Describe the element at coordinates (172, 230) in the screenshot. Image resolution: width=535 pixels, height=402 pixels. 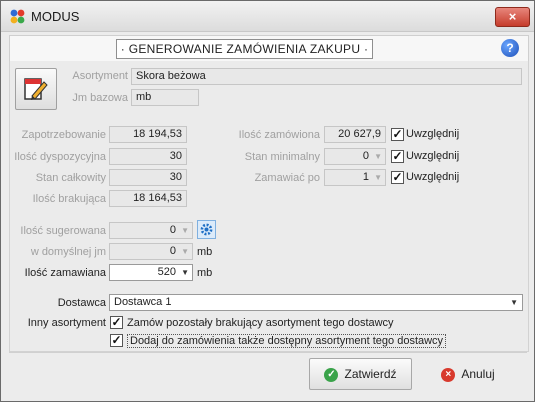
I see `ilosc-sugerowana-value: 0` at that location.